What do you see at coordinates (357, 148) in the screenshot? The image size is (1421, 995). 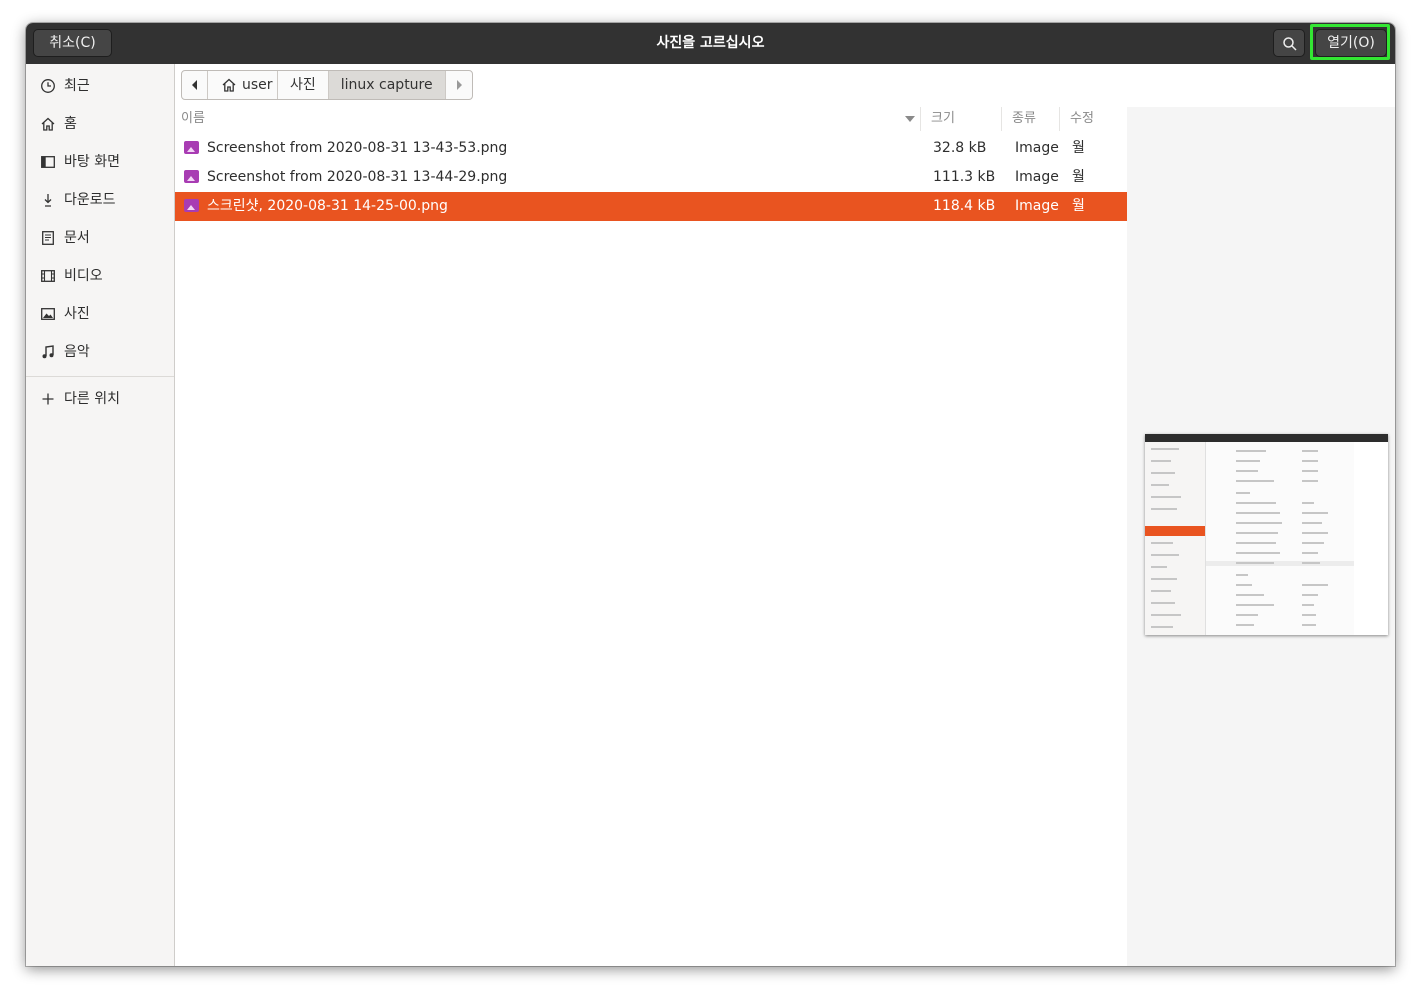 I see `file-name: Screenshot from 2020-08-31 13-43-53.png` at bounding box center [357, 148].